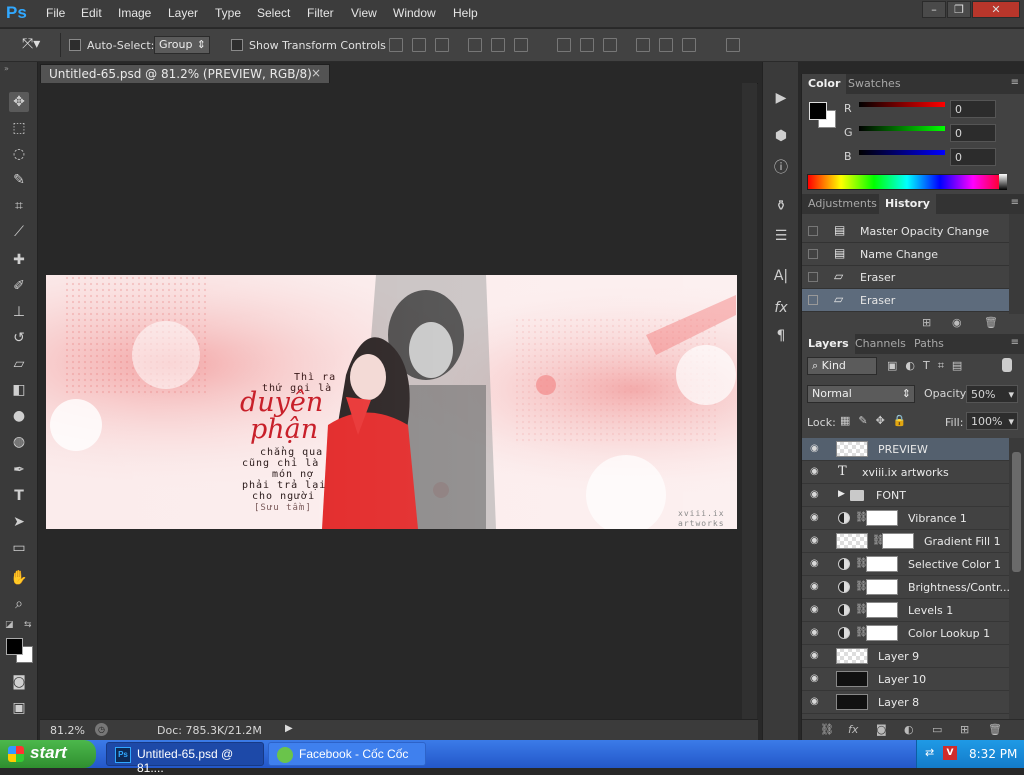  I want to click on distribute-left-icon, so click(643, 45).